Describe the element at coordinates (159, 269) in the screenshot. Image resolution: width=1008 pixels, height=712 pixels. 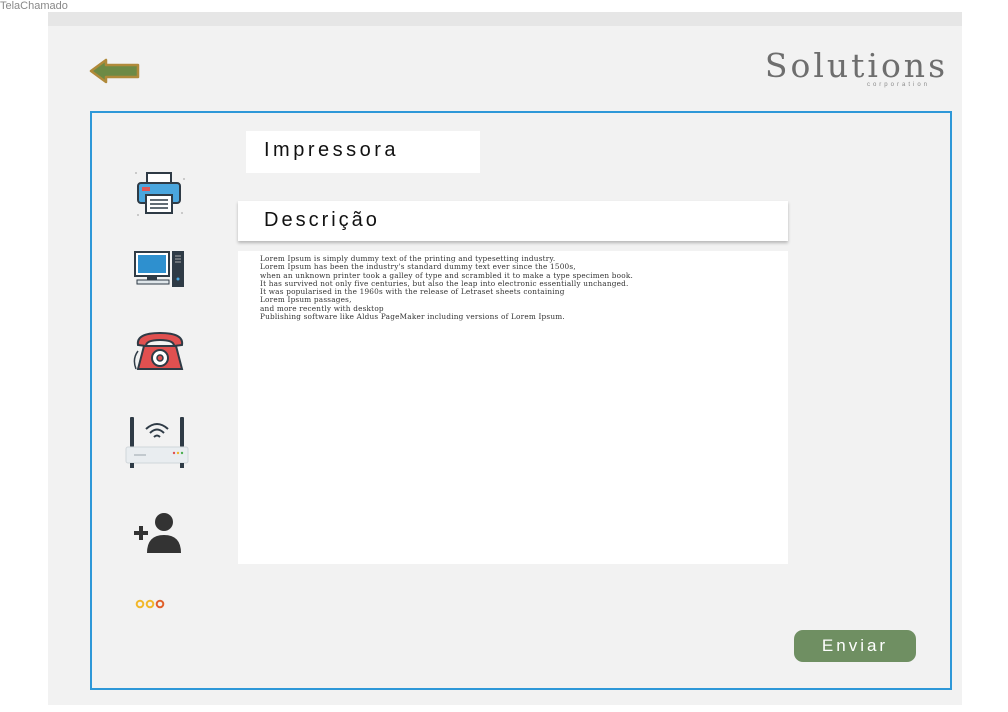
I see `computer-icon` at that location.